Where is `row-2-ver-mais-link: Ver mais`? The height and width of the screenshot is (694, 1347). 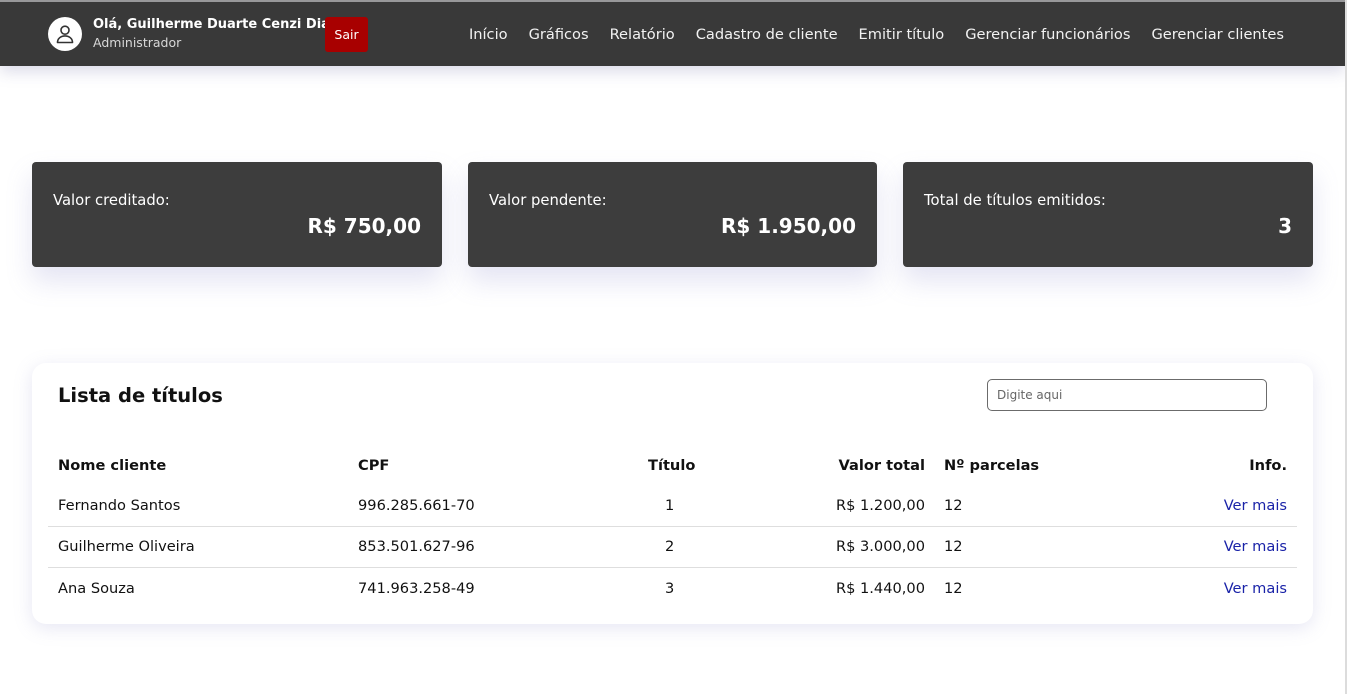 row-2-ver-mais-link: Ver mais is located at coordinates (1255, 546).